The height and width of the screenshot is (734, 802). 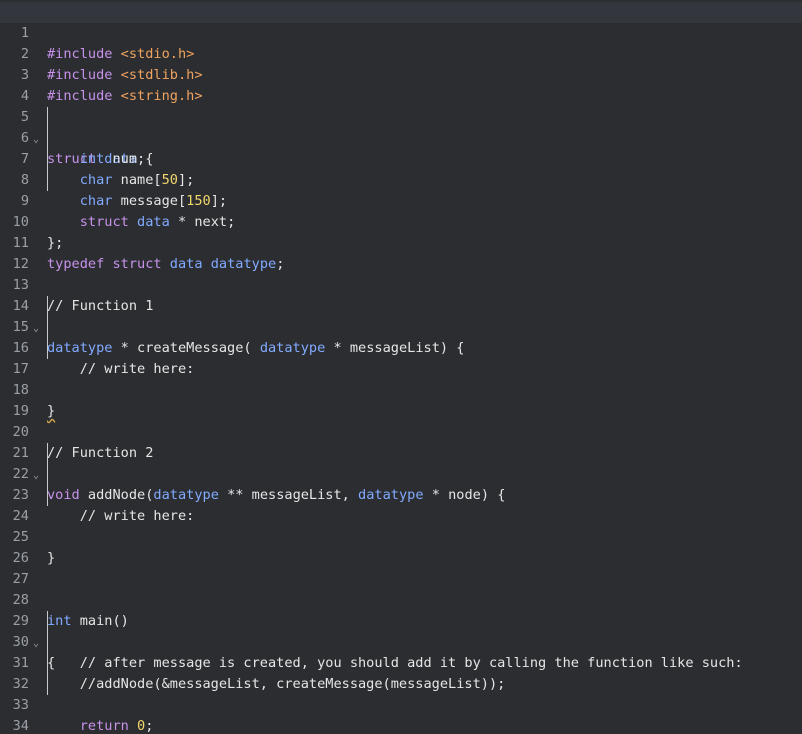 What do you see at coordinates (401, 32) in the screenshot?
I see `code-line-1: 1 #include <stdio.h>` at bounding box center [401, 32].